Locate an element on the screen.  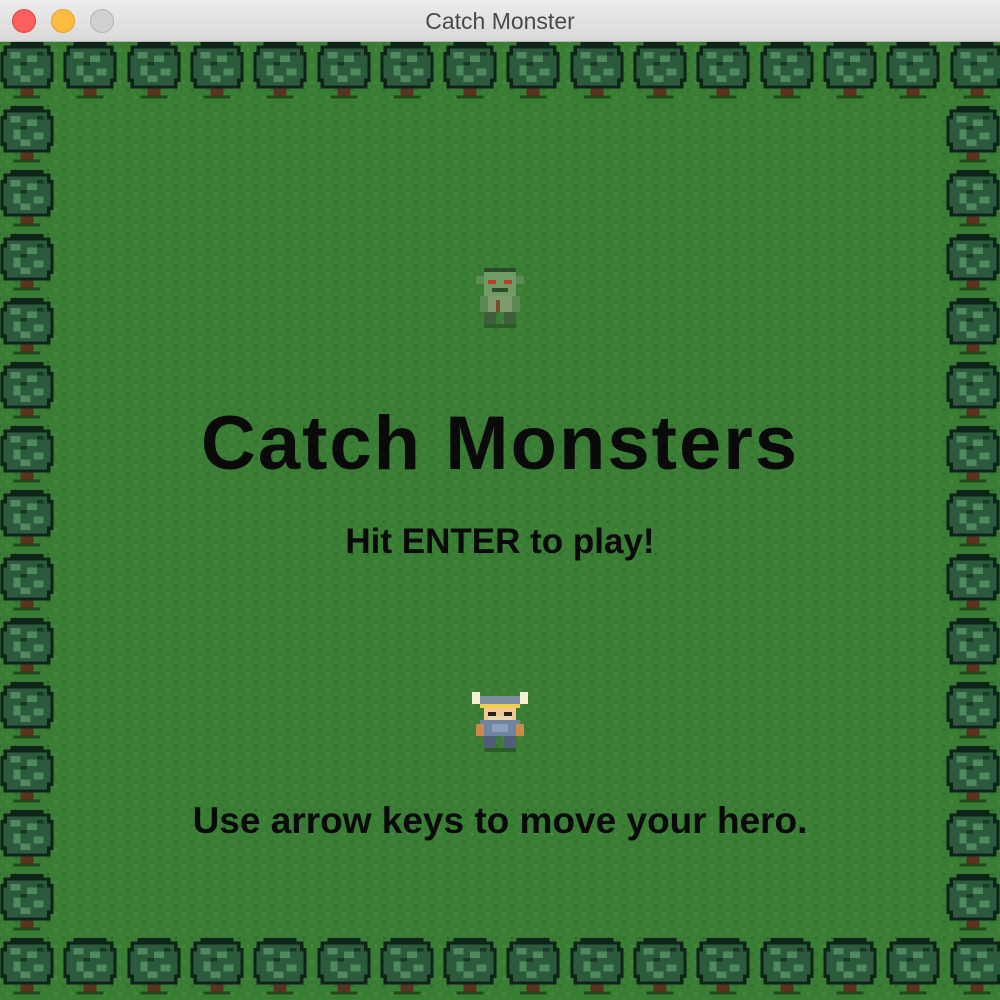
hero-sprite is located at coordinates (500, 722).